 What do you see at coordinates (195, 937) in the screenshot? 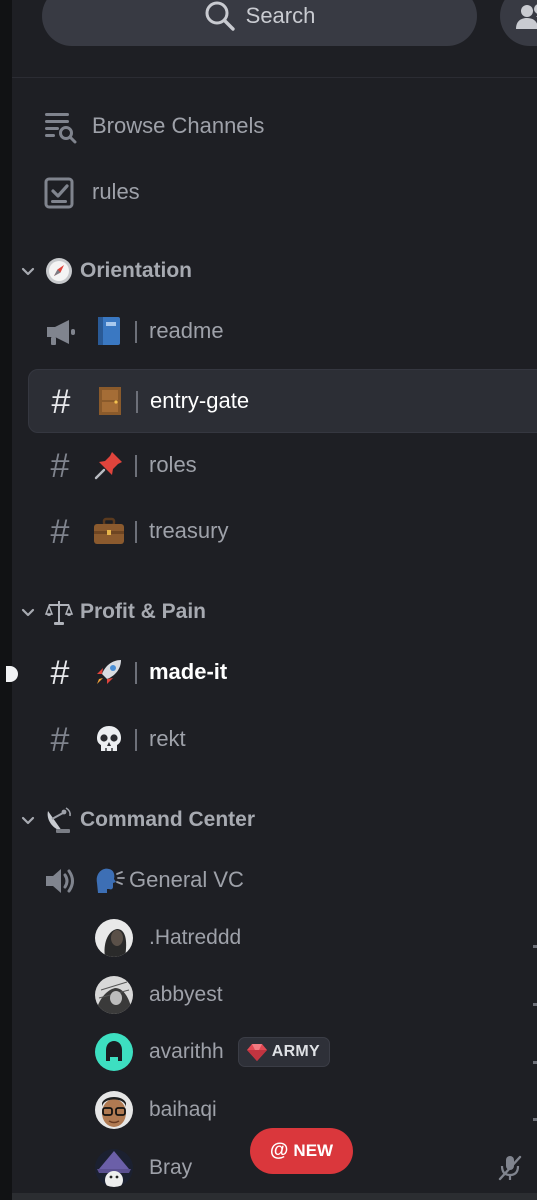
I see `voice-user-name: .Hatreddd` at bounding box center [195, 937].